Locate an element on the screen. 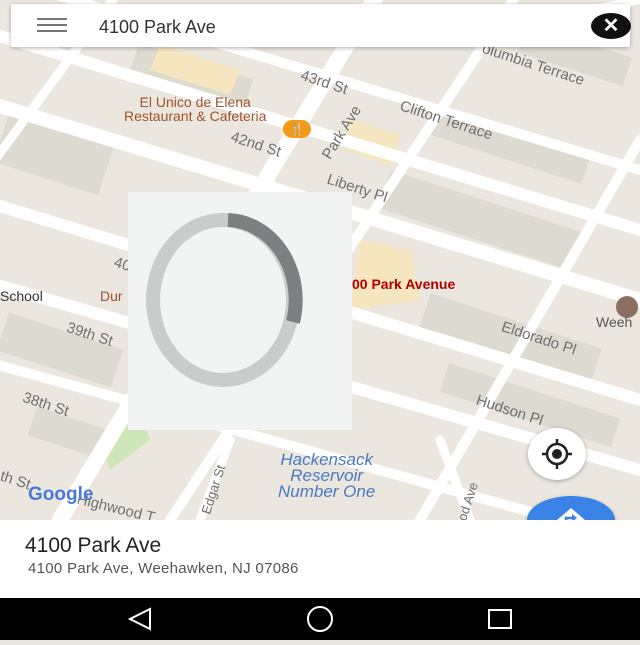  loading-panel is located at coordinates (240, 311).